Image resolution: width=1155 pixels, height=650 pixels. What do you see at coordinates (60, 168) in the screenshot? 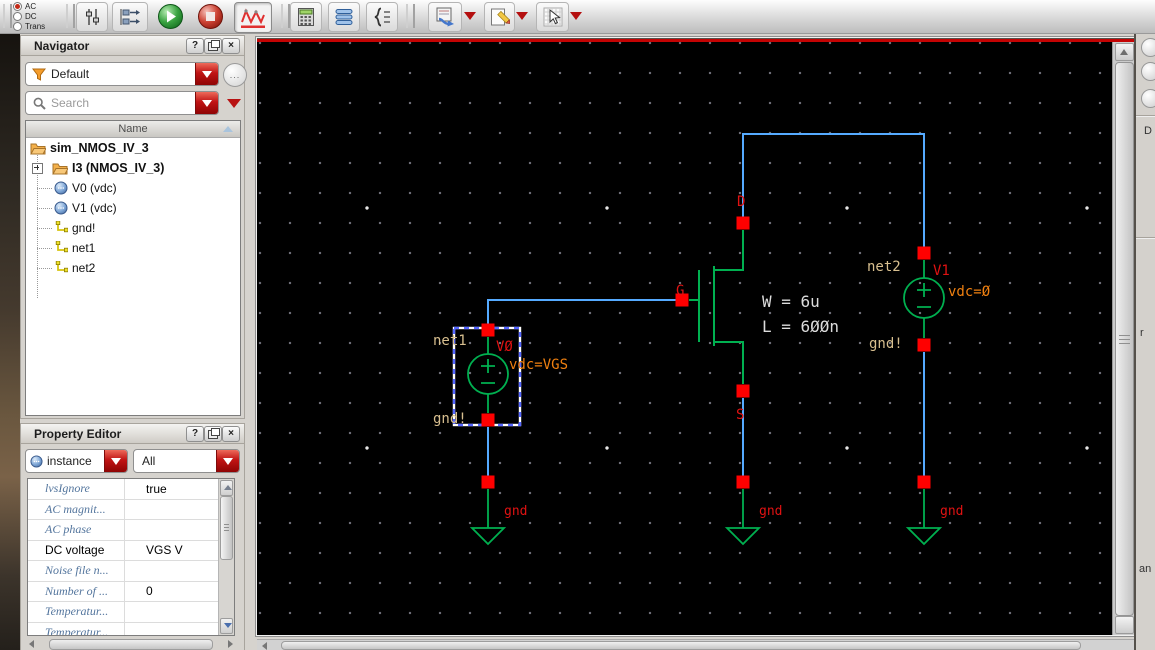
I see `folder-icon` at bounding box center [60, 168].